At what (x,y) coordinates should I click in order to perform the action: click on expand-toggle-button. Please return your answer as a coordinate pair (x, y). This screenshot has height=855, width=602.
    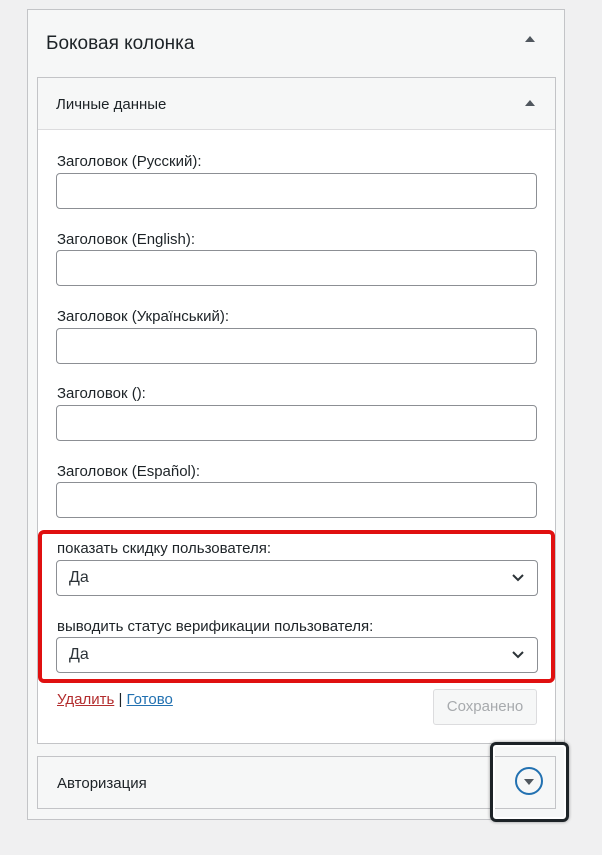
    Looking at the image, I should click on (529, 781).